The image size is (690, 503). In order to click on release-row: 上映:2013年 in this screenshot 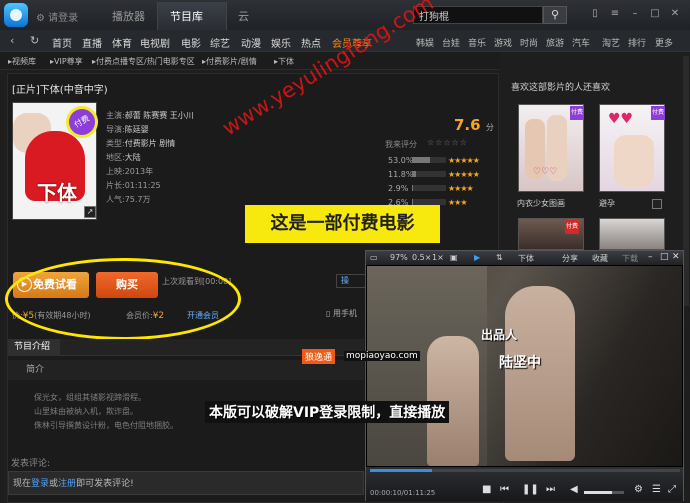, I will do `click(129, 171)`.